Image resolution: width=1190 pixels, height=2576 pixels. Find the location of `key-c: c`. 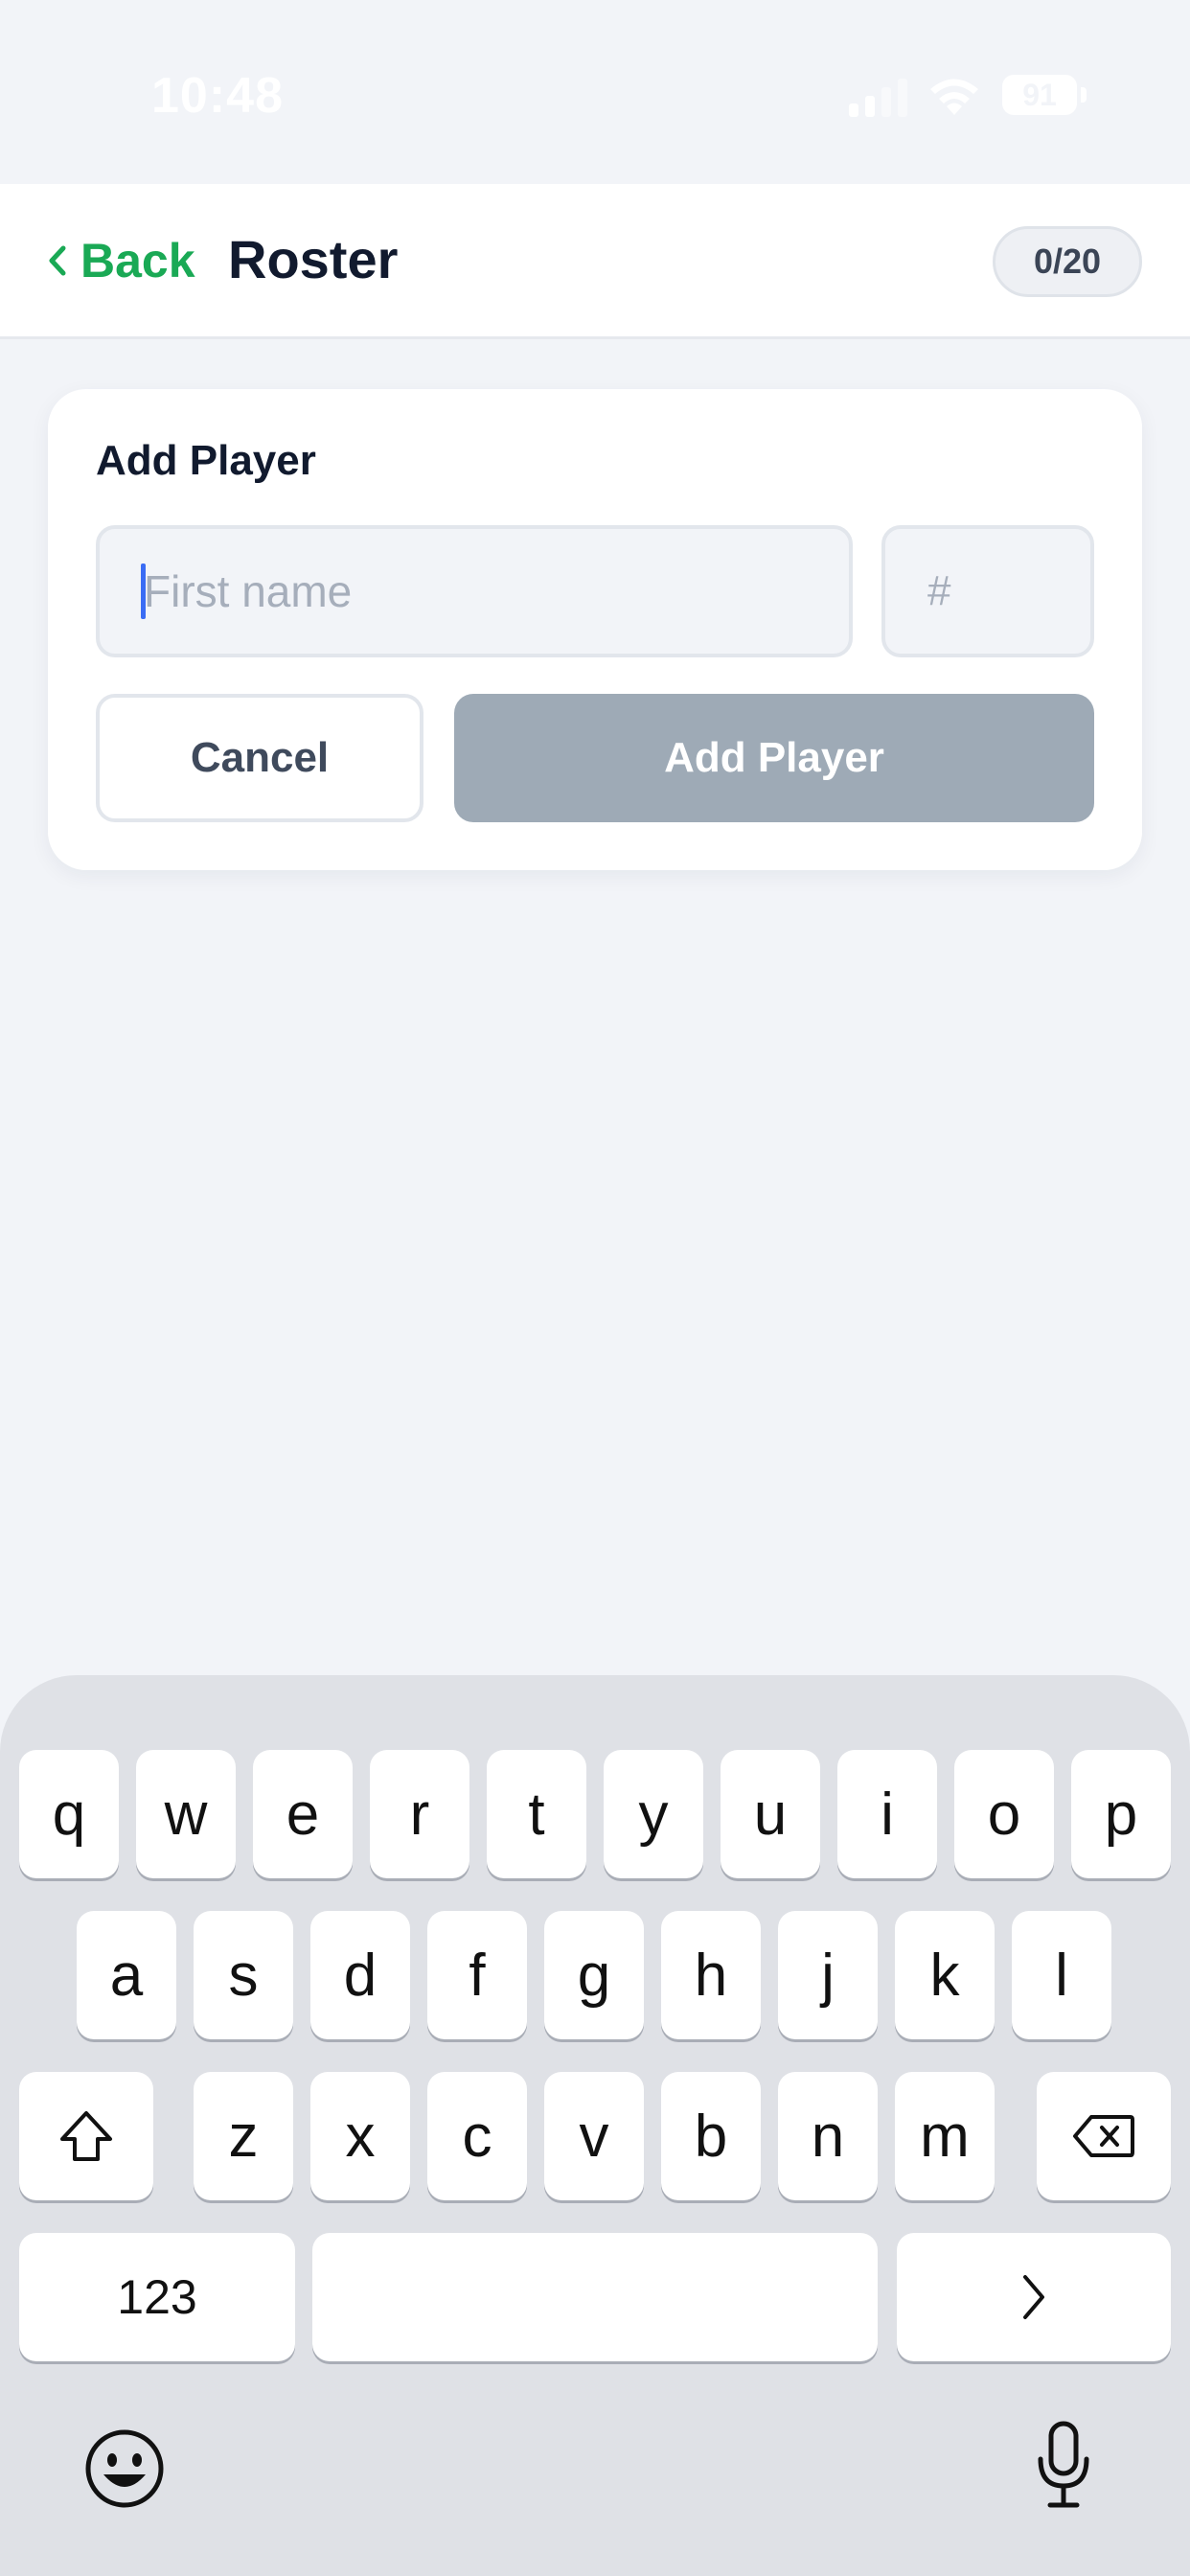

key-c: c is located at coordinates (477, 2136).